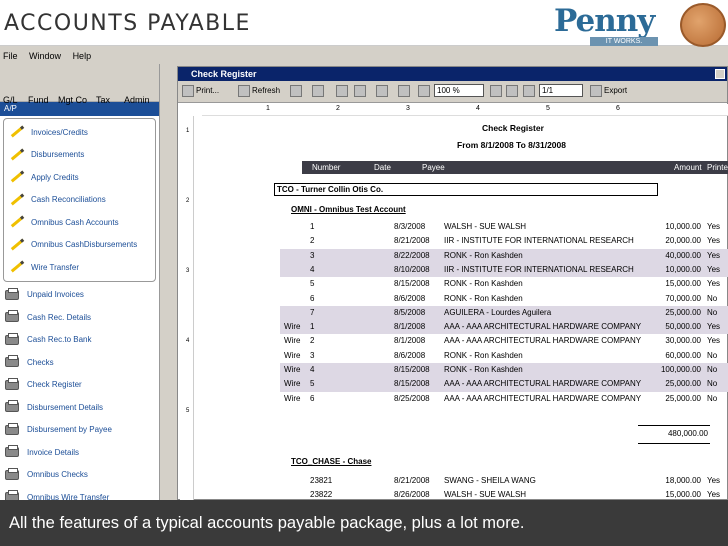 This screenshot has width=728, height=546. Describe the element at coordinates (604, 21) in the screenshot. I see `logo-text: Penny` at that location.